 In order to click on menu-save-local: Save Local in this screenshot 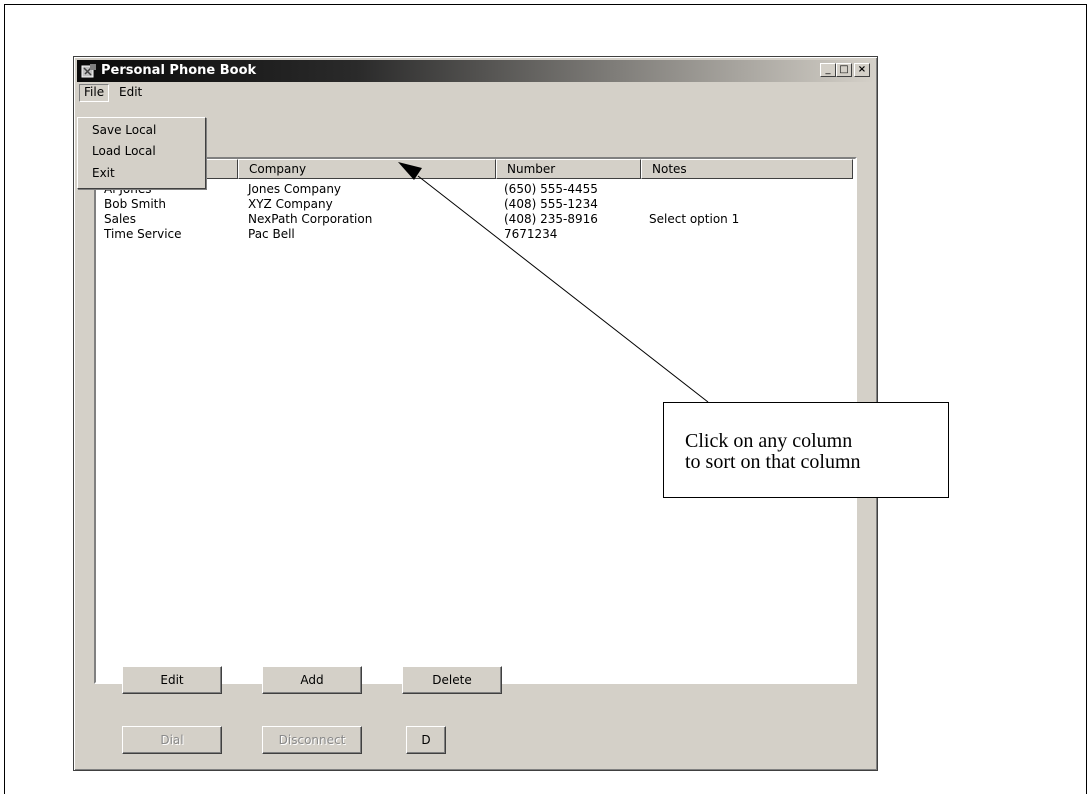, I will do `click(124, 130)`.